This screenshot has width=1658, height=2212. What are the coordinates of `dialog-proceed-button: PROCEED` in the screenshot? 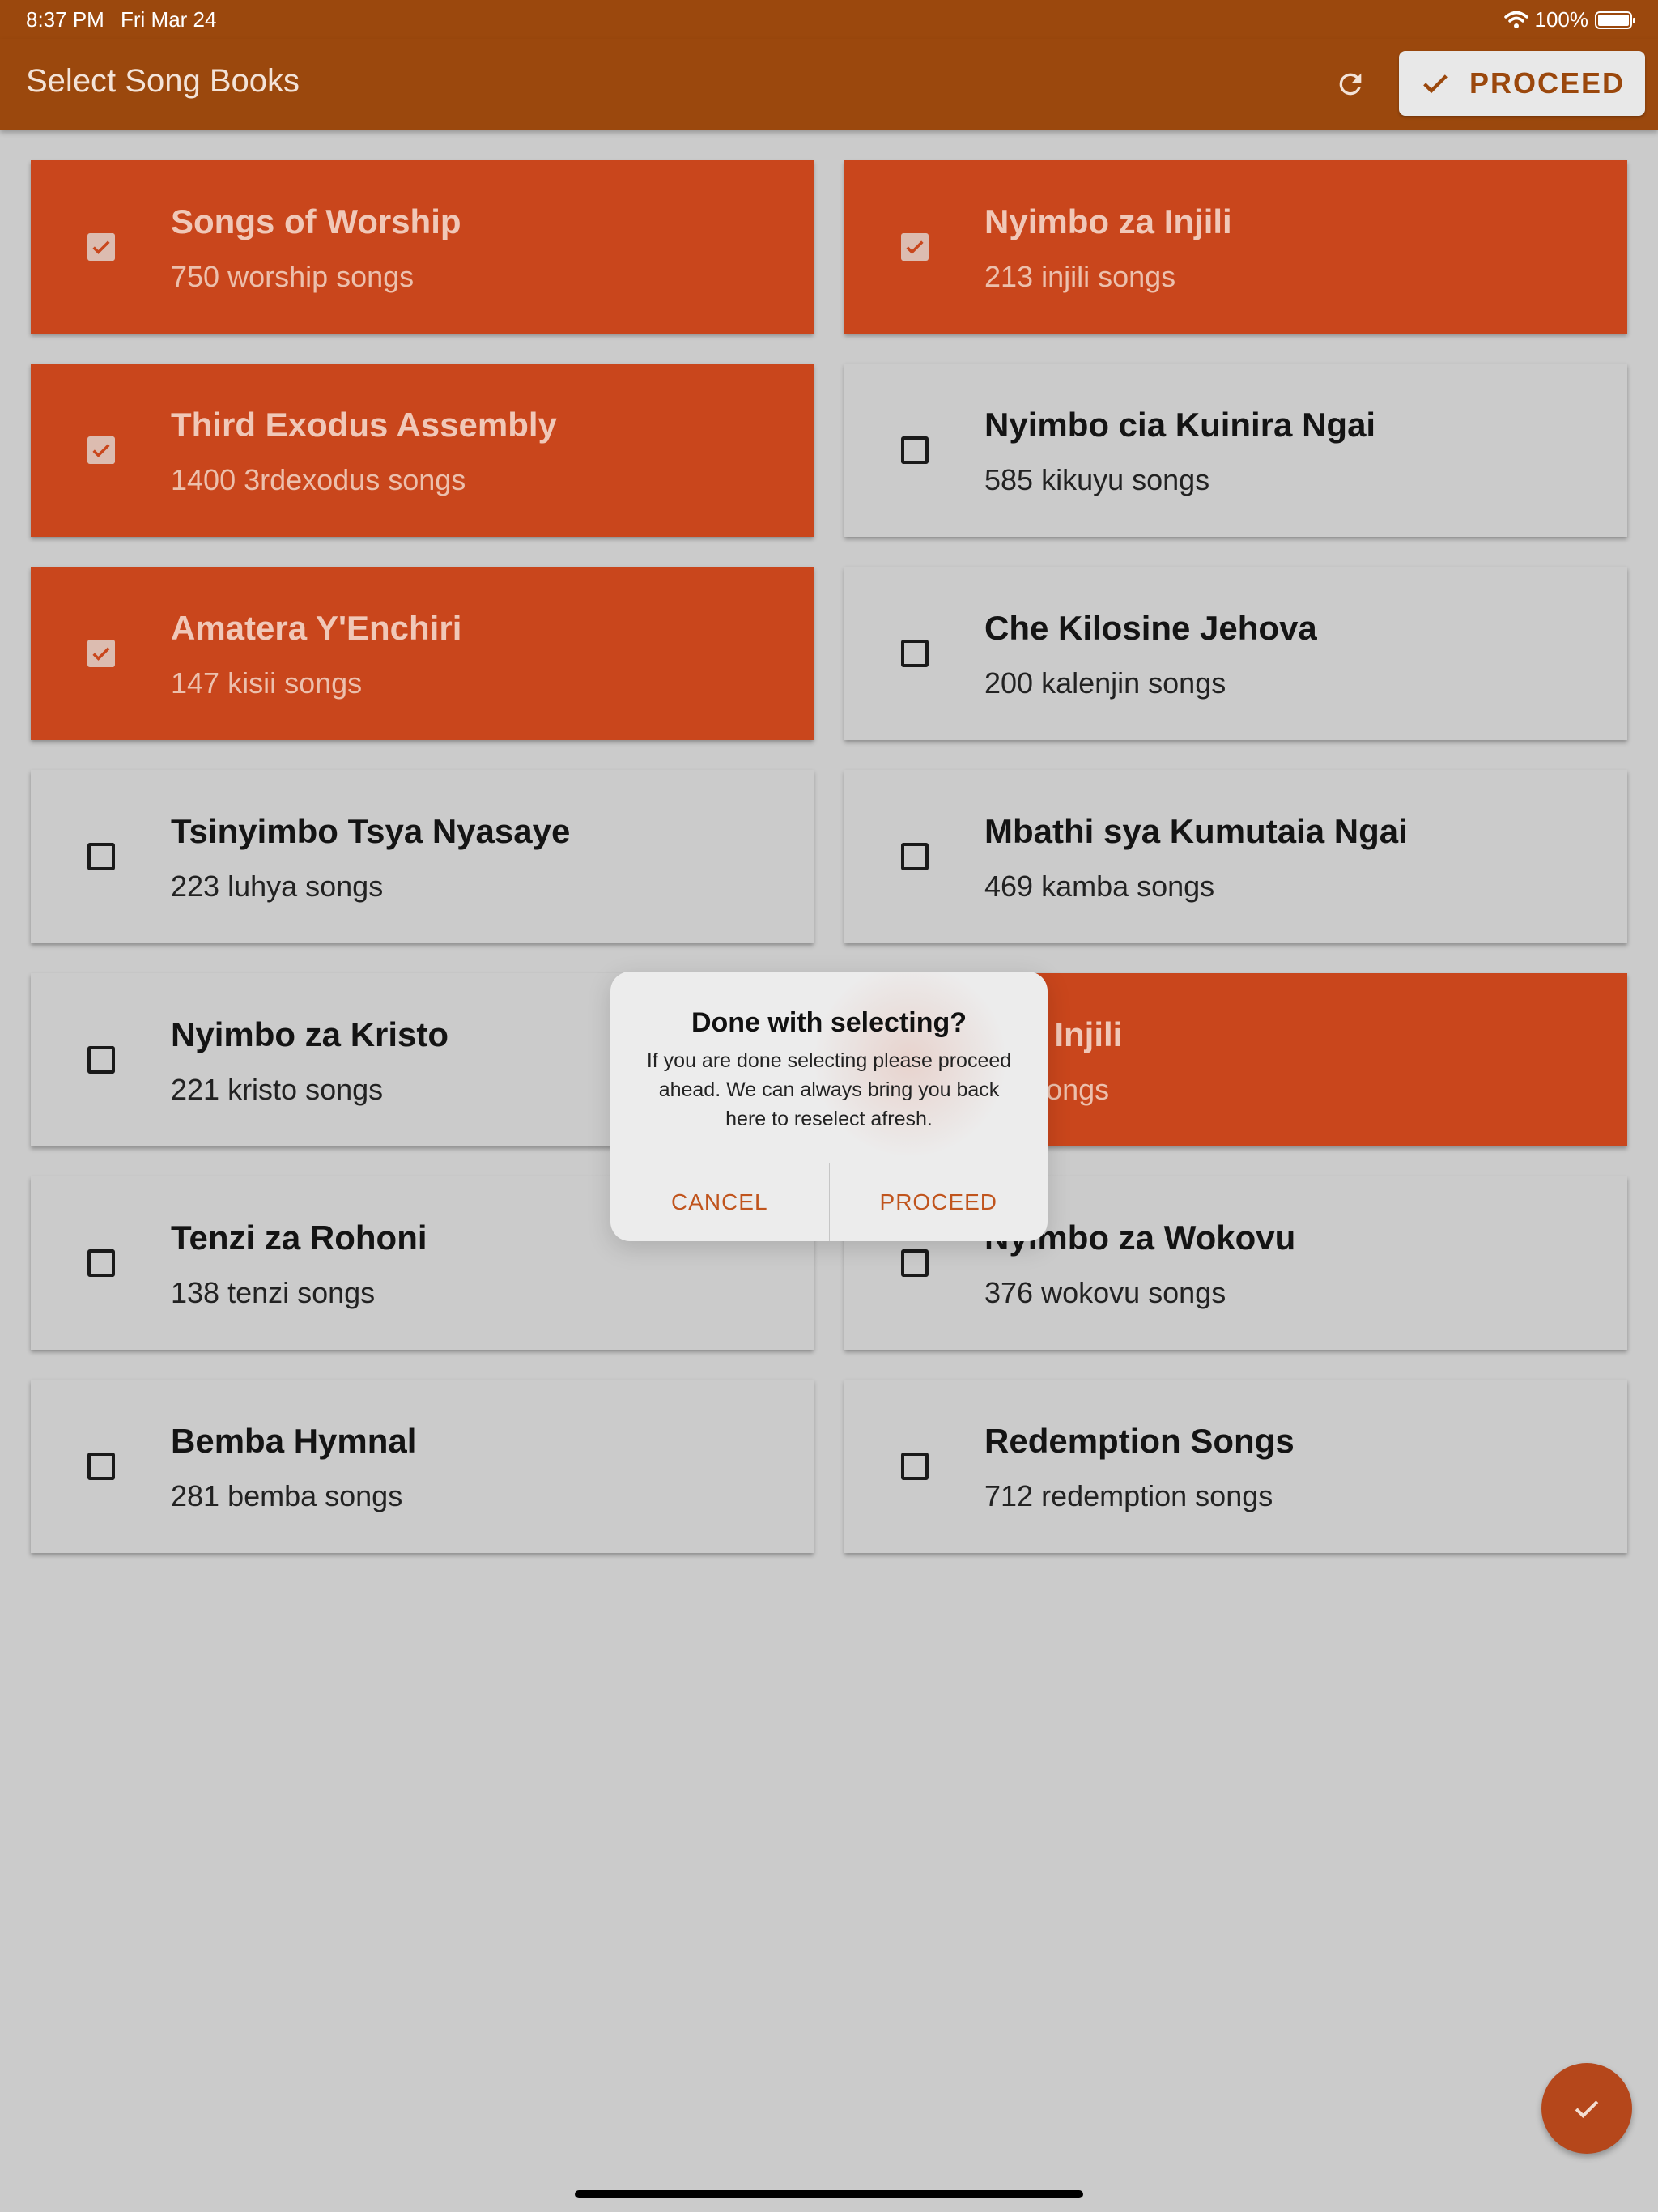 It's located at (938, 1202).